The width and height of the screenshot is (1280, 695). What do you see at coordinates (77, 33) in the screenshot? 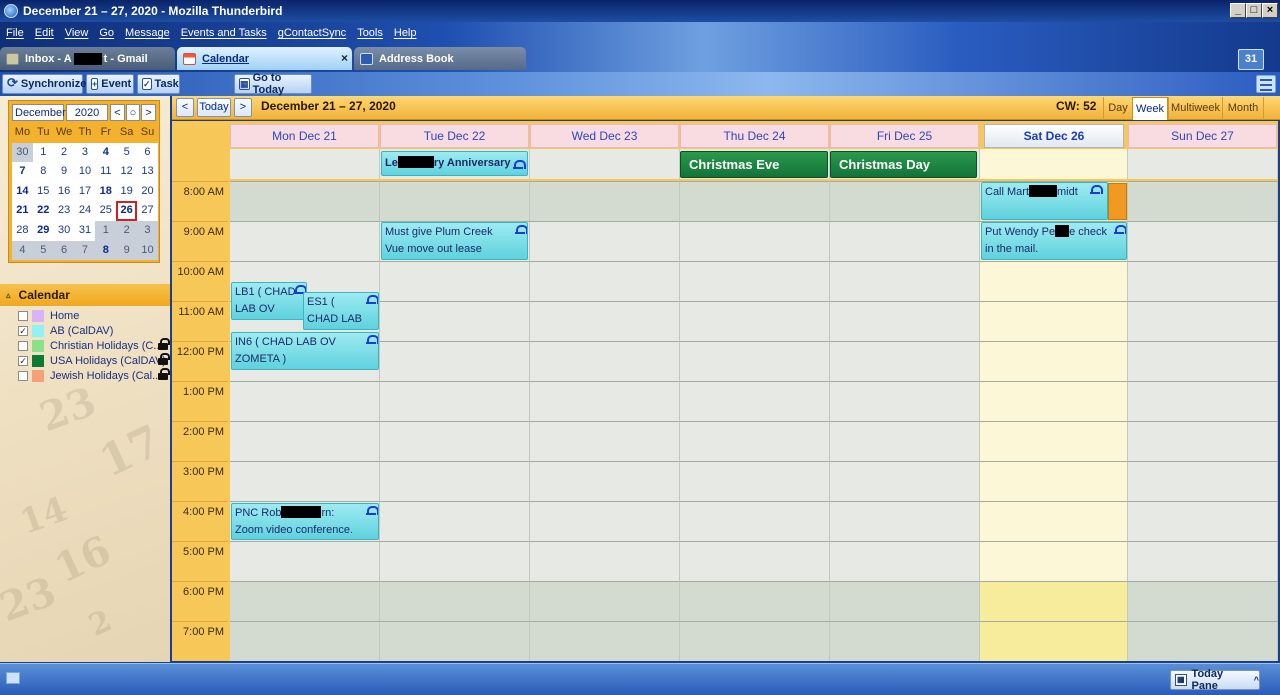
I see `menu-view: View` at bounding box center [77, 33].